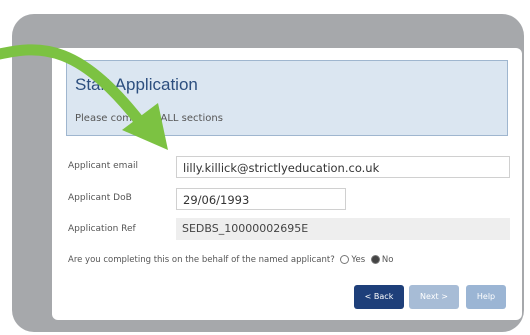  I want to click on green-arrow-icon, so click(84, 97).